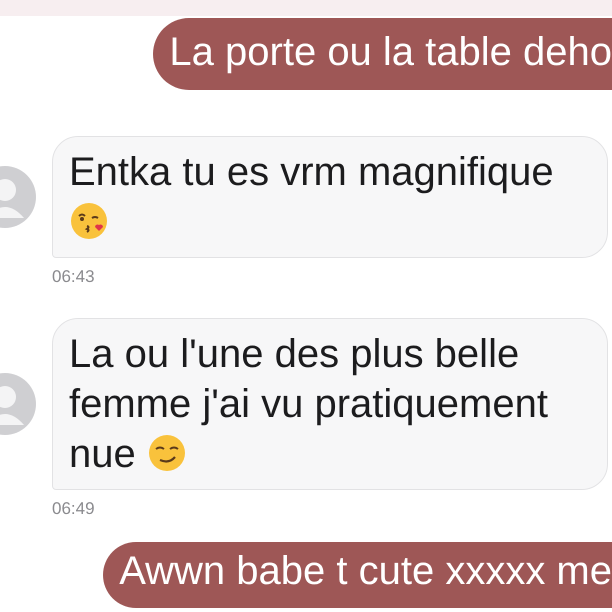 This screenshot has width=612, height=612. Describe the element at coordinates (166, 453) in the screenshot. I see `smirking-face-icon` at that location.